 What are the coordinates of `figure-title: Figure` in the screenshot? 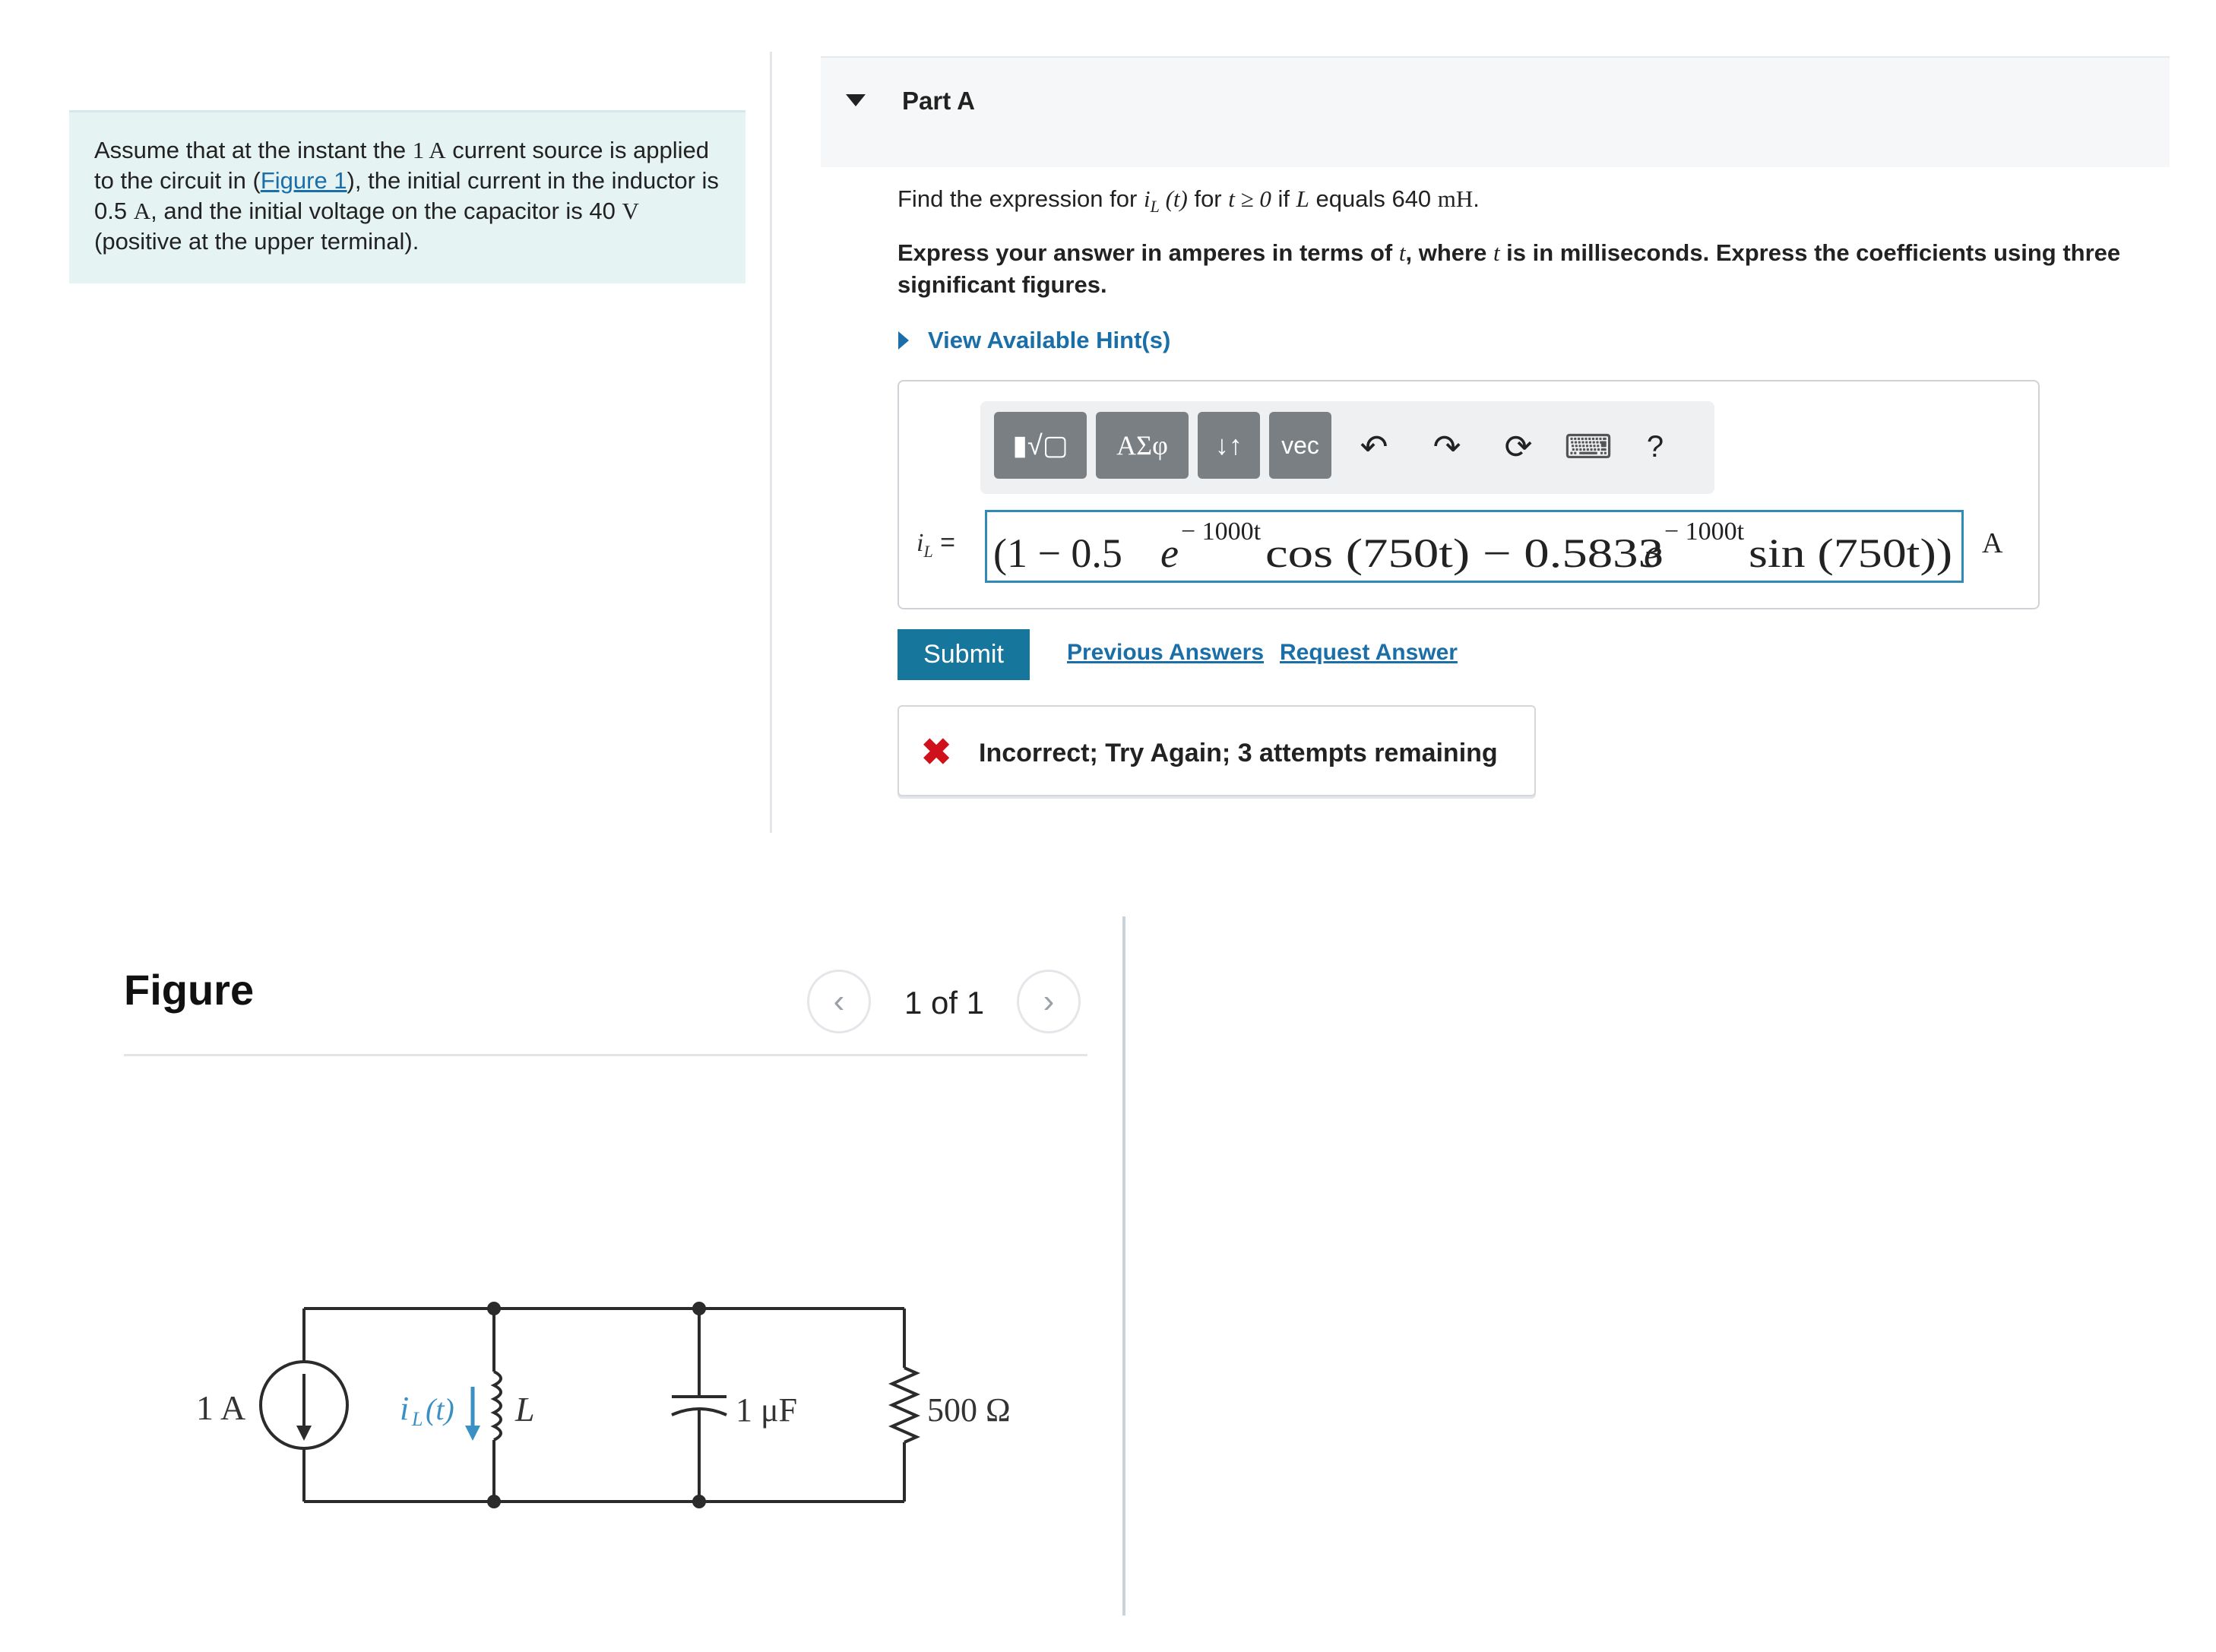 It's located at (190, 990).